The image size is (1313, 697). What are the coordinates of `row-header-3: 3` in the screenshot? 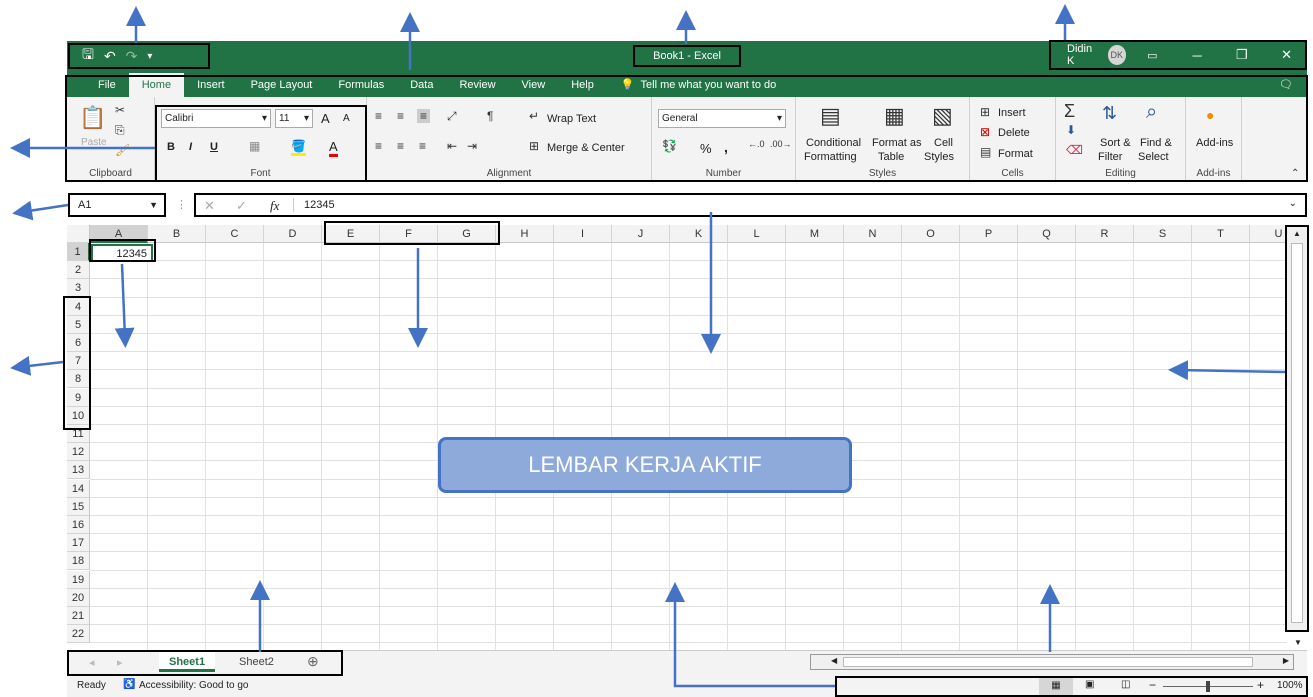 It's located at (78, 288).